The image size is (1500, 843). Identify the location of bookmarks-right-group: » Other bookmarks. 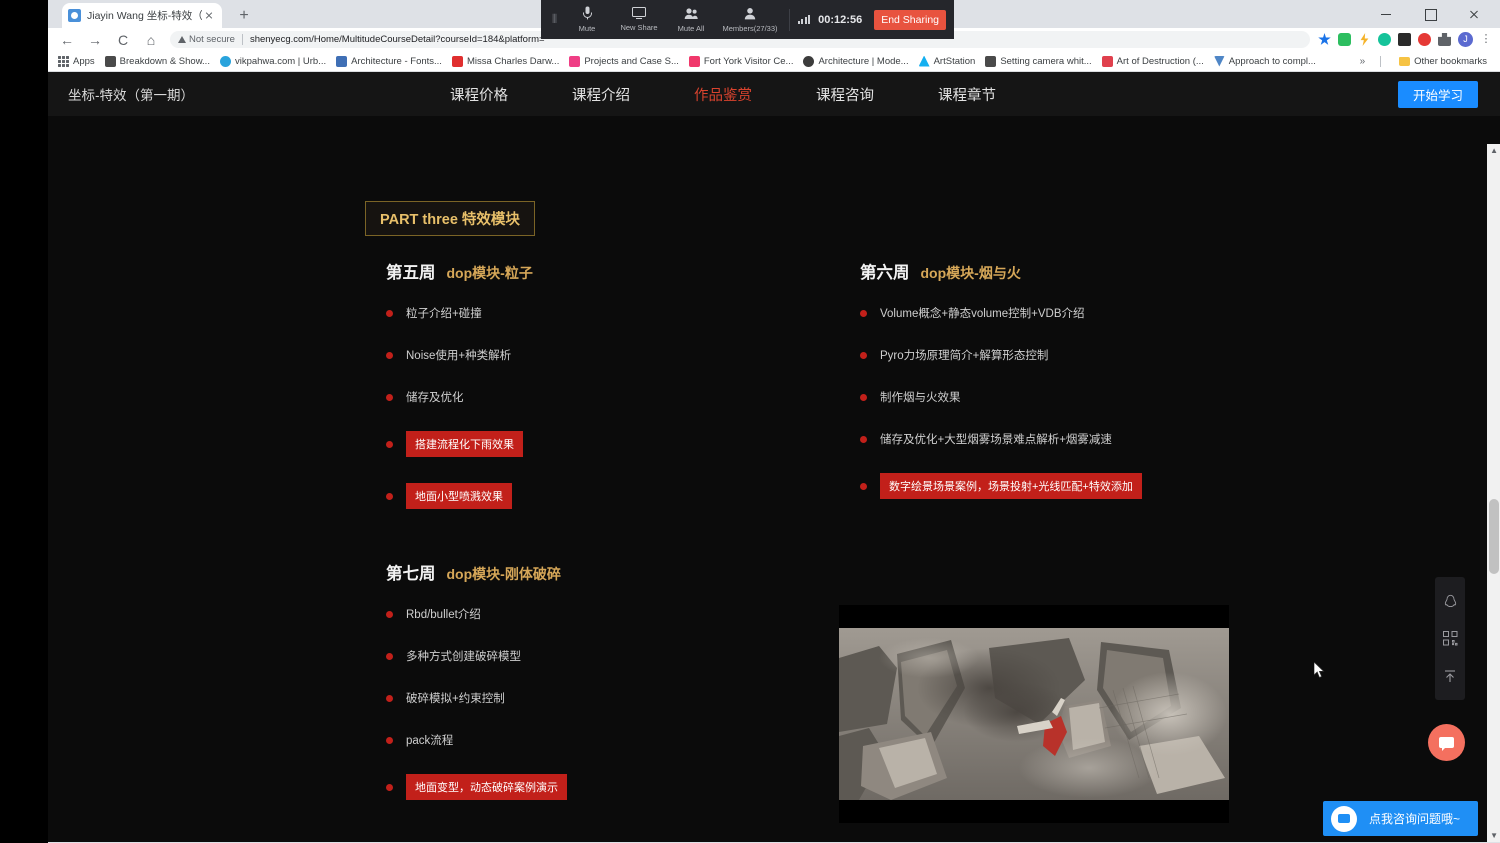
(1427, 61).